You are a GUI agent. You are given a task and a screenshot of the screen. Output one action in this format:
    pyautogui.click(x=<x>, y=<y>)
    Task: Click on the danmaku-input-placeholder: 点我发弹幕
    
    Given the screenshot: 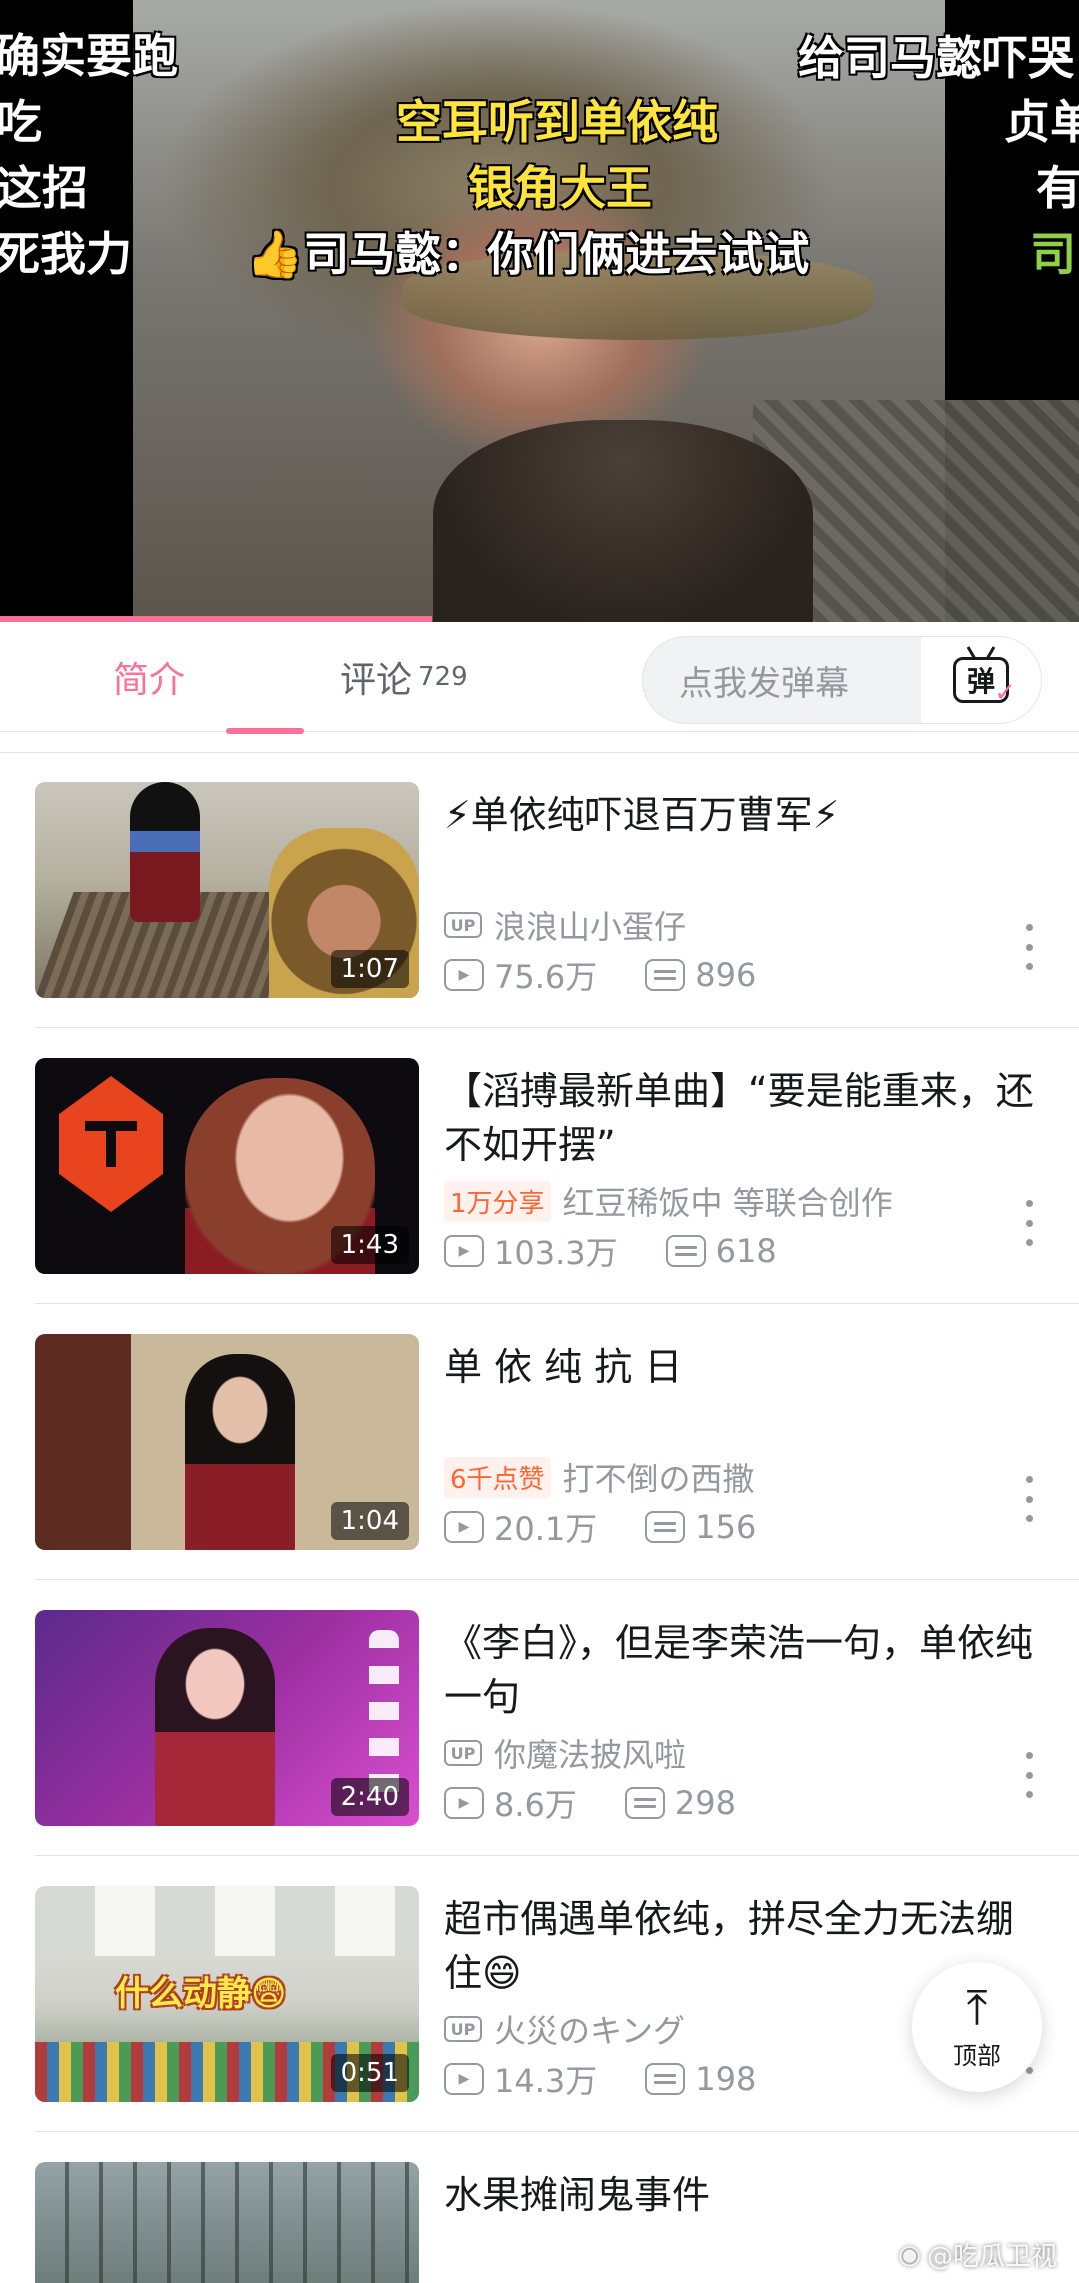 What is the action you would take?
    pyautogui.click(x=764, y=683)
    